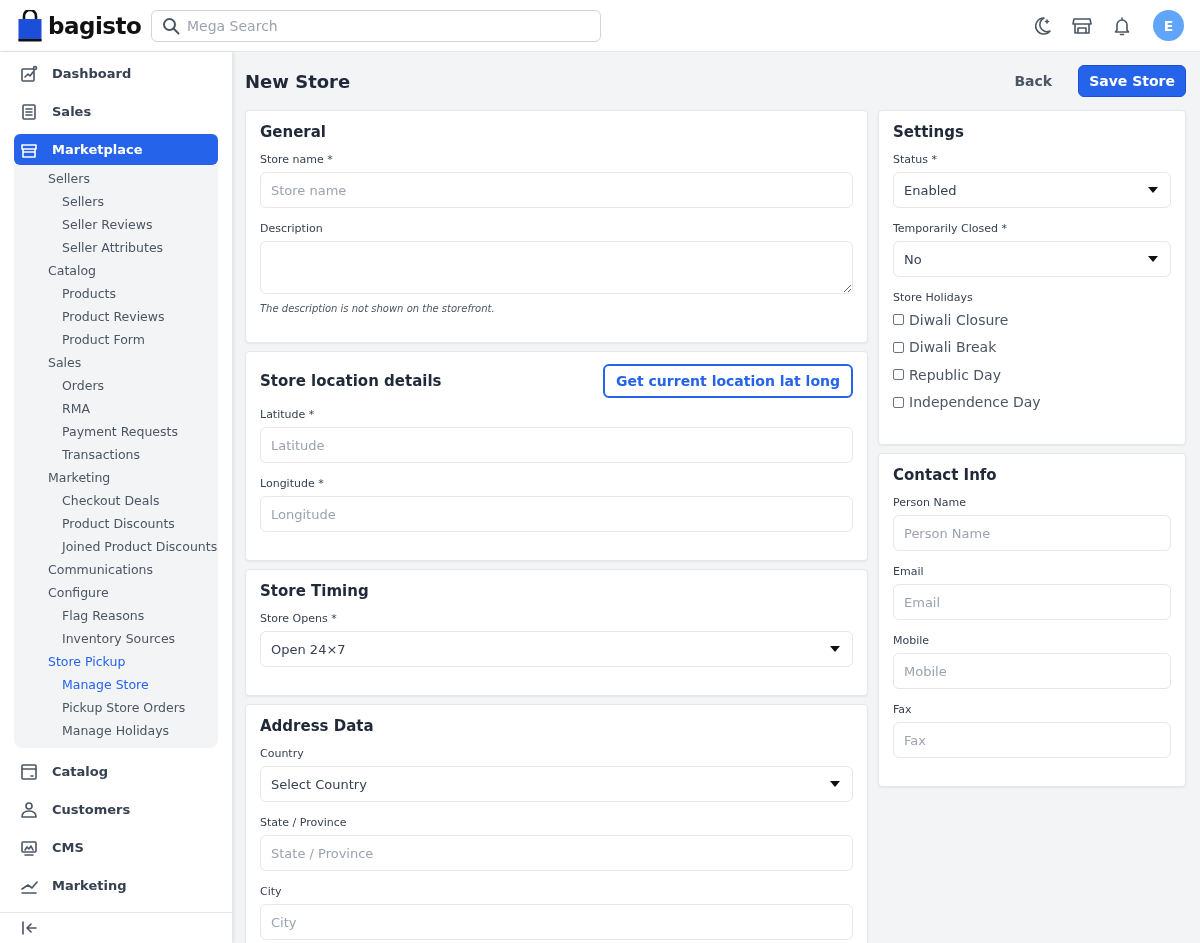  What do you see at coordinates (556, 514) in the screenshot?
I see `input-field: Longitude` at bounding box center [556, 514].